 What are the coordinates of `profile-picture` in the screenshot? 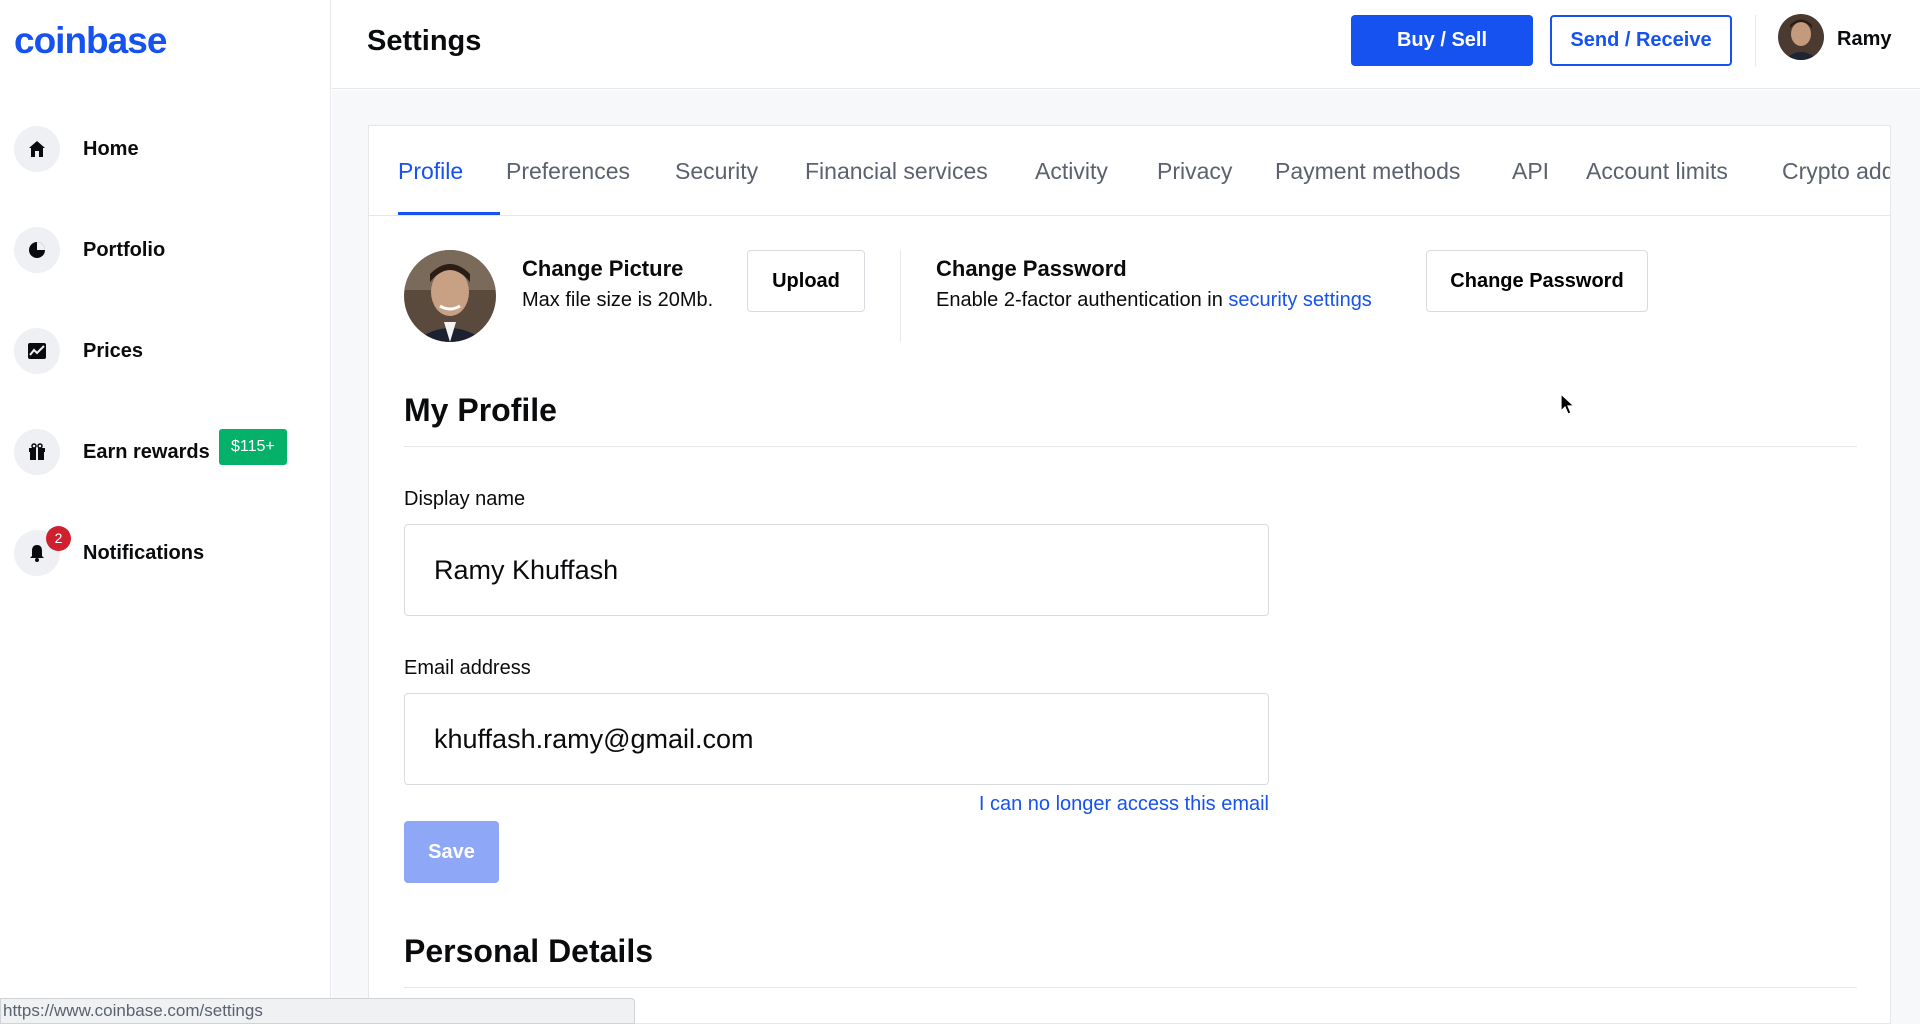 It's located at (450, 296).